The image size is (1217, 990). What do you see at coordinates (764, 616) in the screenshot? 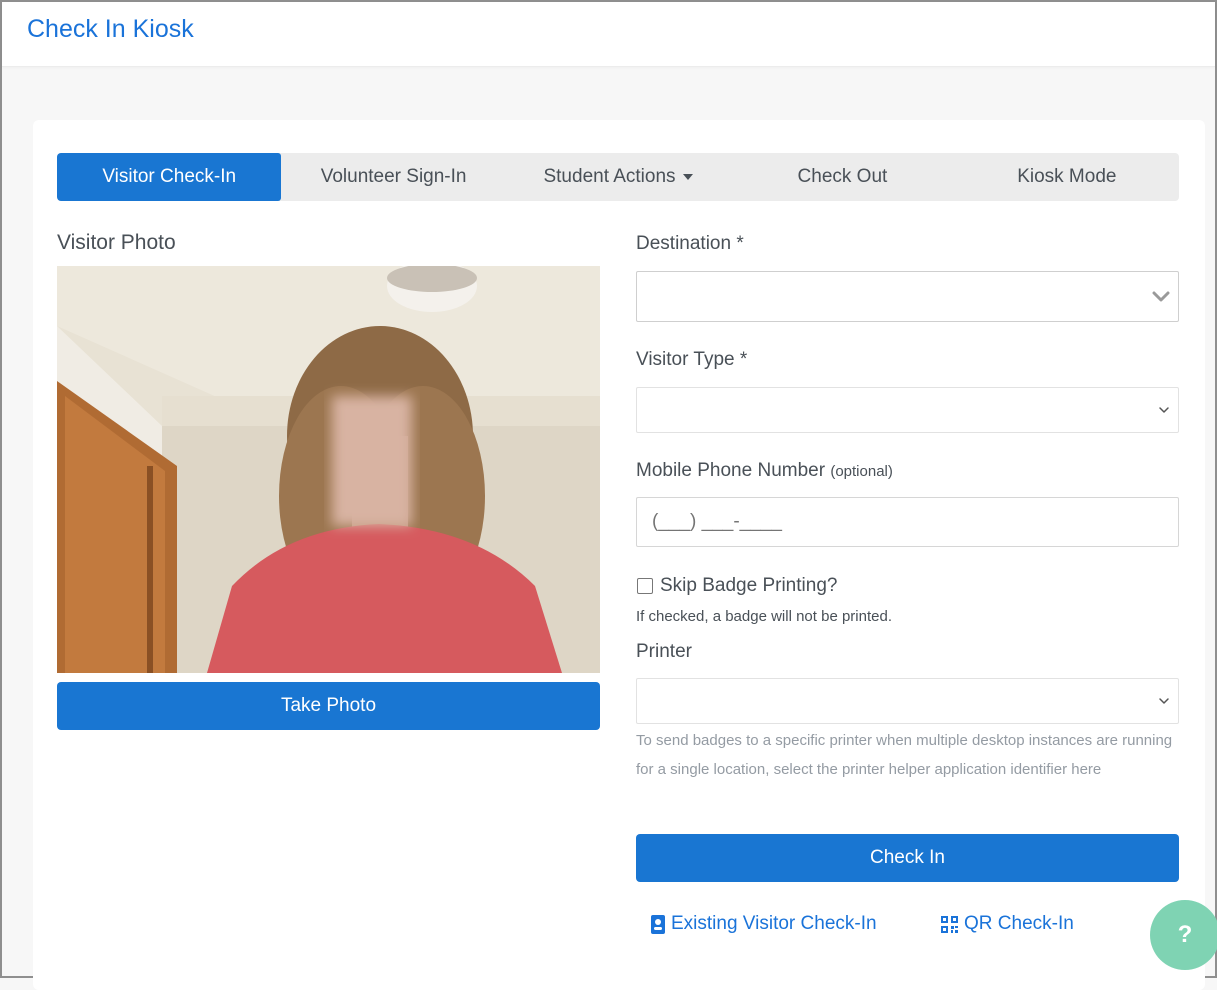
I see `skip-badge-help: If checked, a badge will not be printed.` at bounding box center [764, 616].